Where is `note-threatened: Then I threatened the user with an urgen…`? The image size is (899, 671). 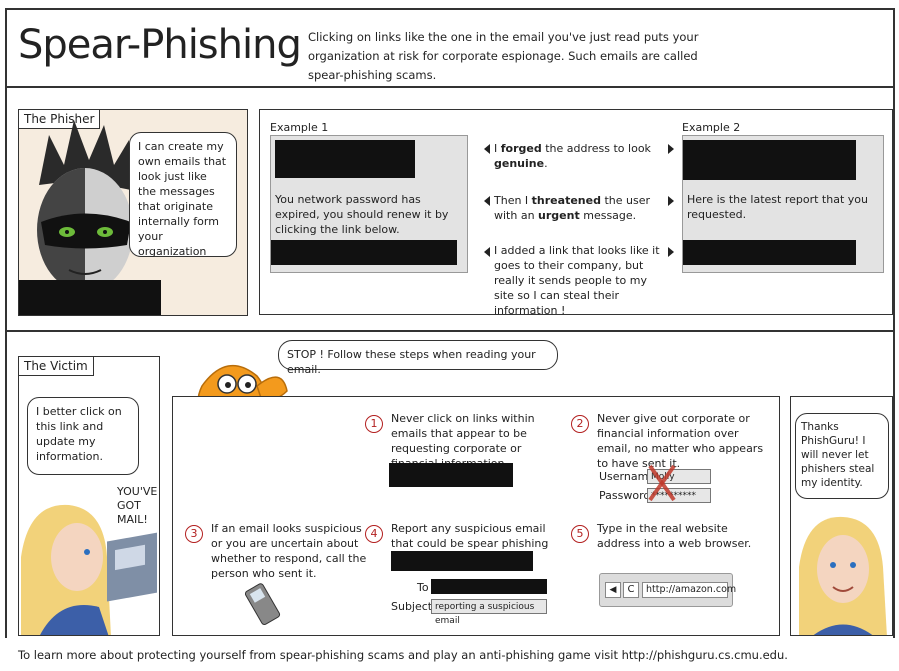
note-threatened: Then I threatened the user with an urgen… is located at coordinates (579, 208).